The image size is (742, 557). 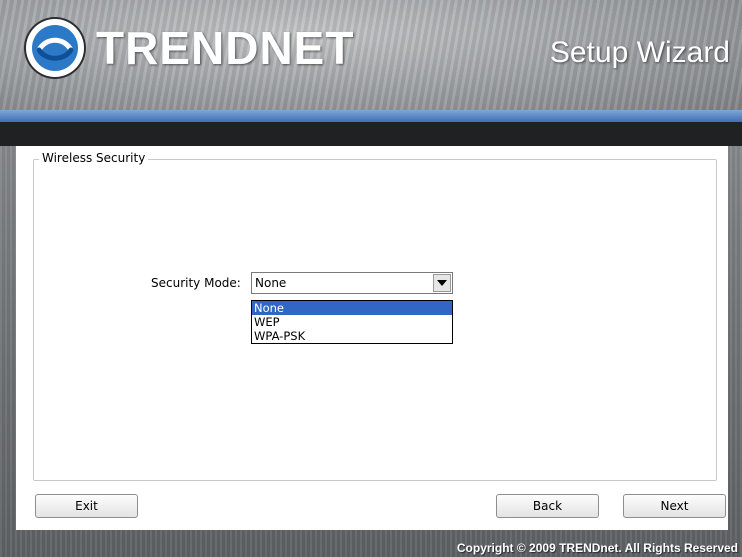 What do you see at coordinates (442, 283) in the screenshot?
I see `chevron-down-icon` at bounding box center [442, 283].